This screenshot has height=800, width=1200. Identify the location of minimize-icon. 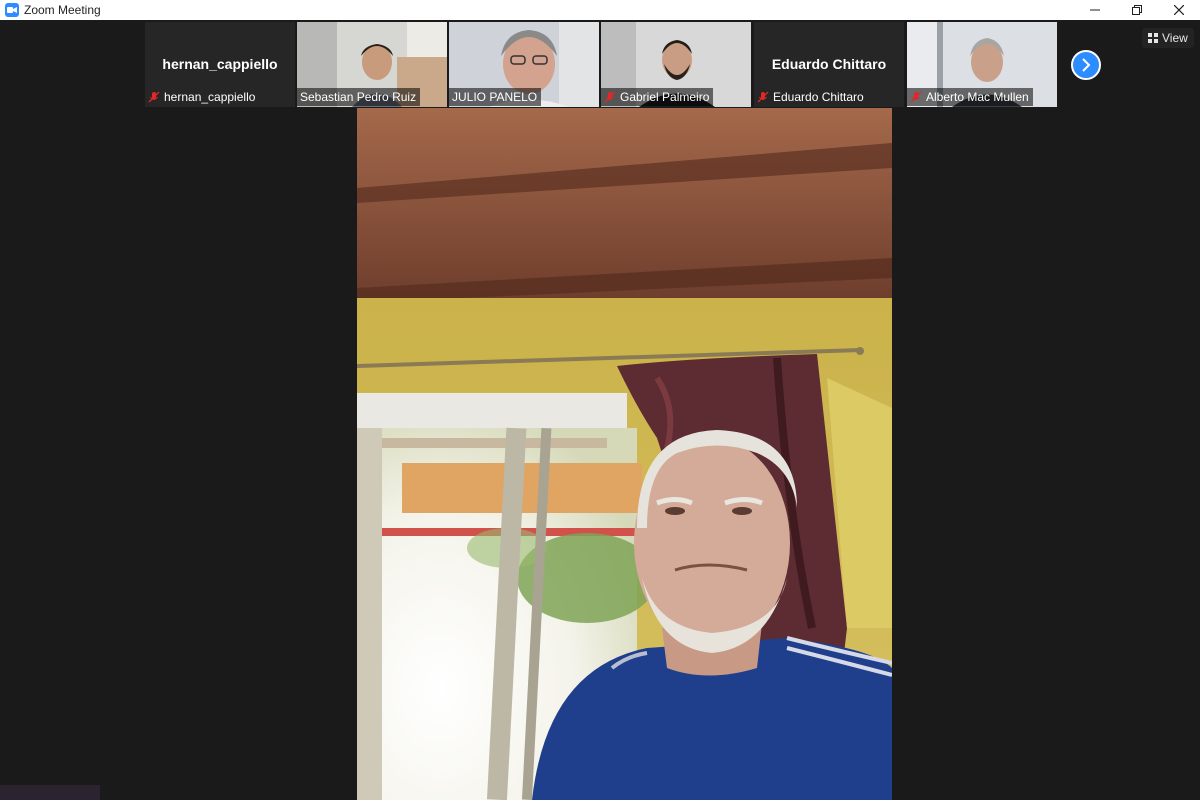
(1095, 10).